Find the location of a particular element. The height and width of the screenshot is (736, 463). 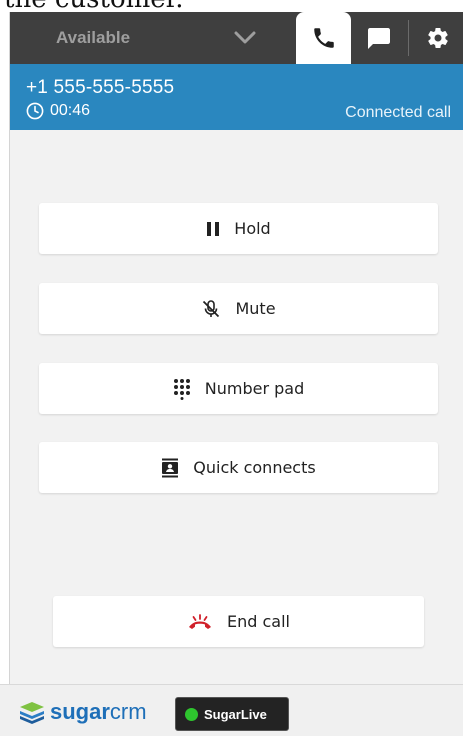

number-pad-button: Number pad is located at coordinates (238, 388).